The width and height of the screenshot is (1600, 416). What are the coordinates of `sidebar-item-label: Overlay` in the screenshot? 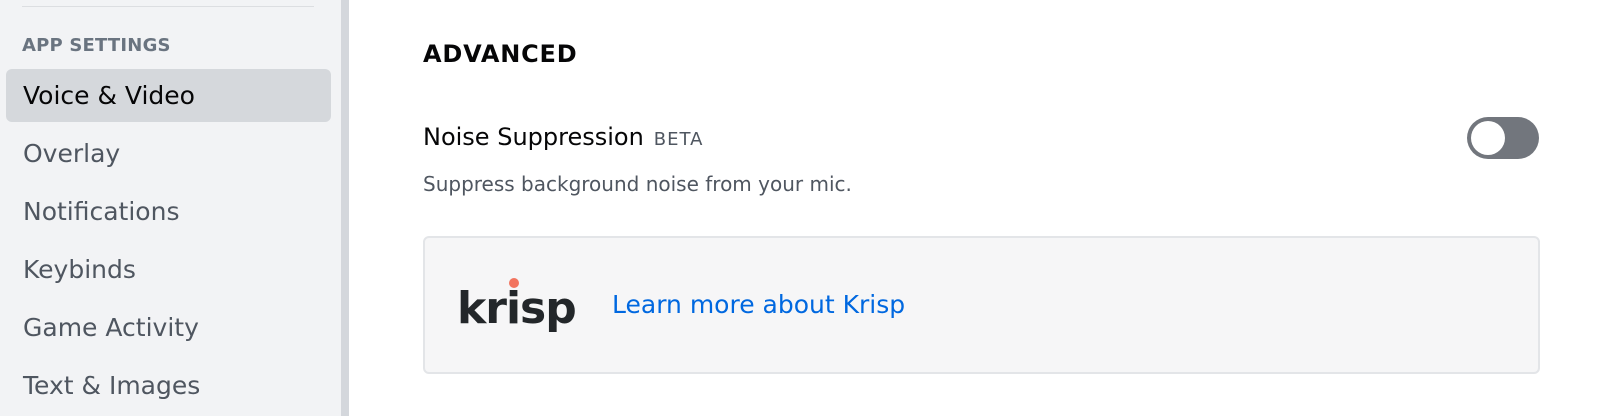 It's located at (72, 153).